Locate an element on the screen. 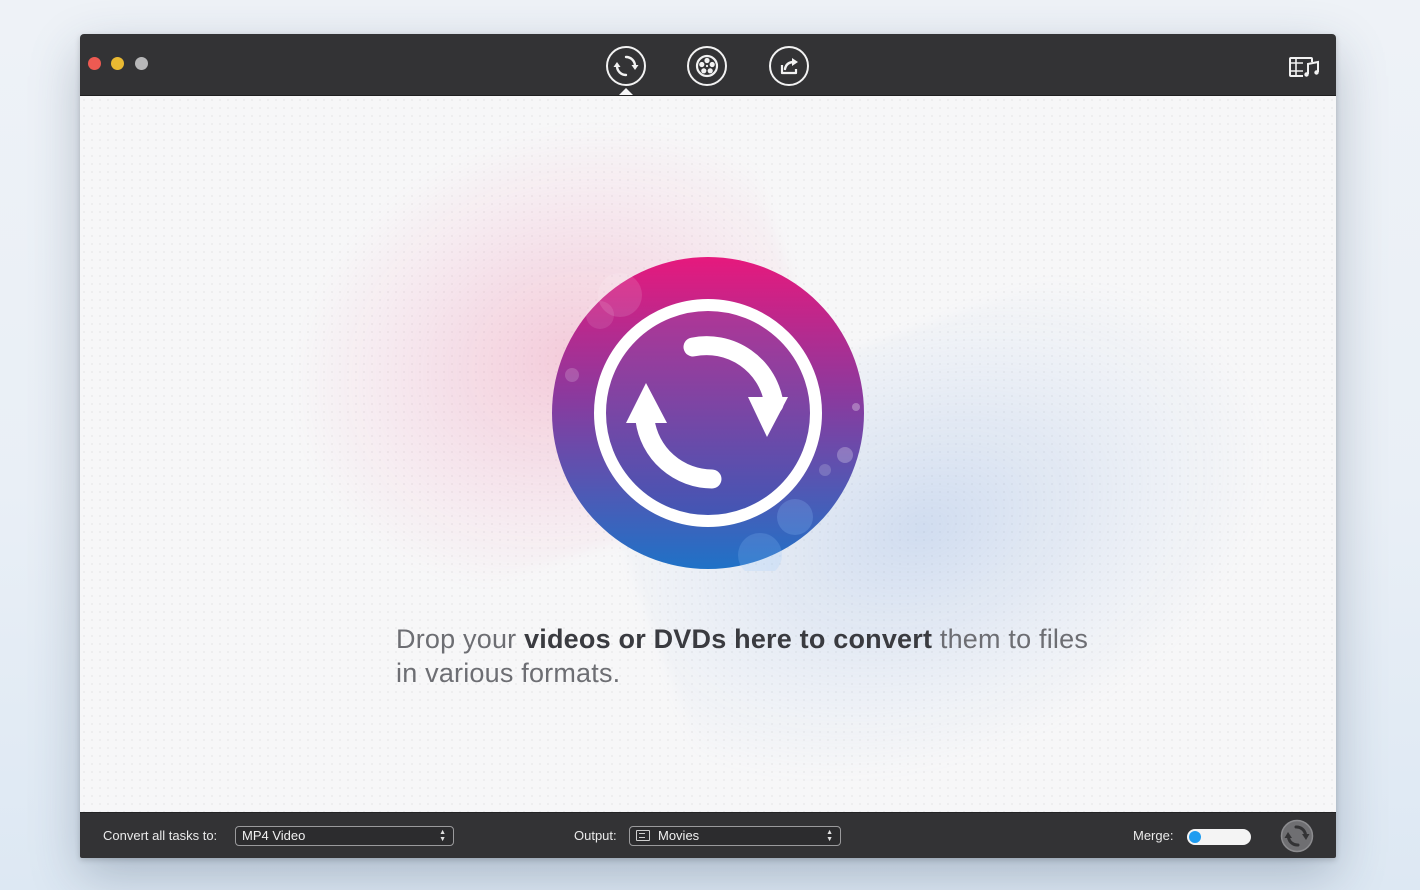 The image size is (1420, 890). drop-text-bold: videos or DVDs here to convert is located at coordinates (728, 639).